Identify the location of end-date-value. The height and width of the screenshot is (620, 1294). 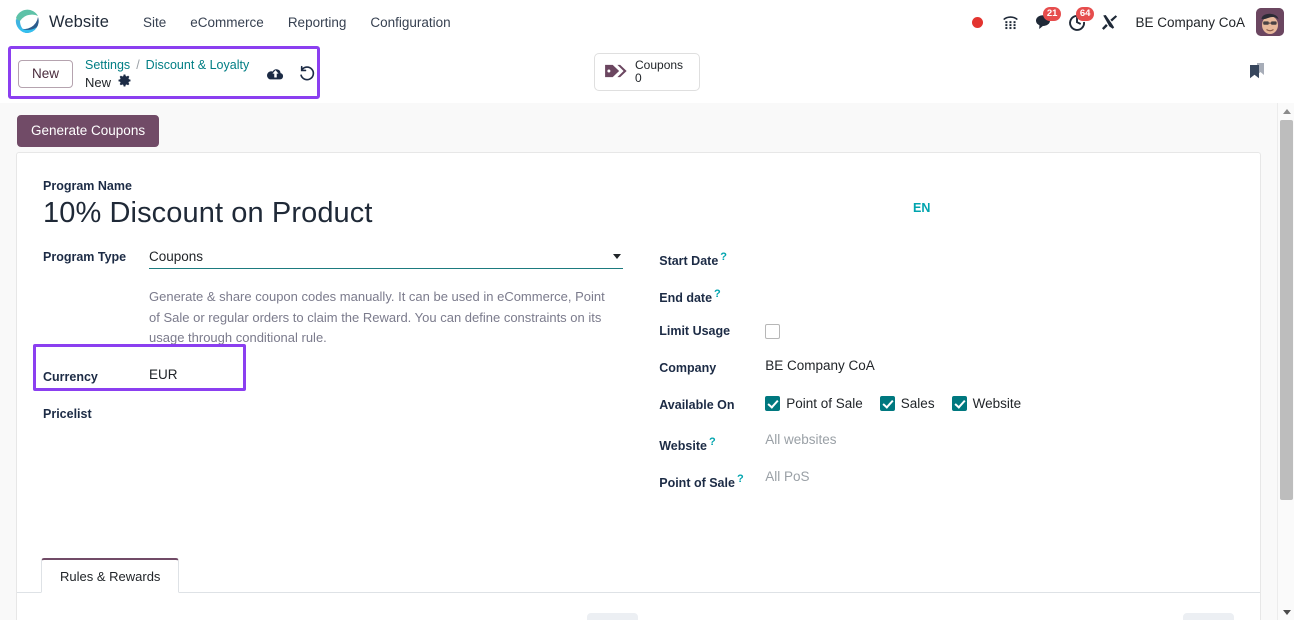
(999, 282).